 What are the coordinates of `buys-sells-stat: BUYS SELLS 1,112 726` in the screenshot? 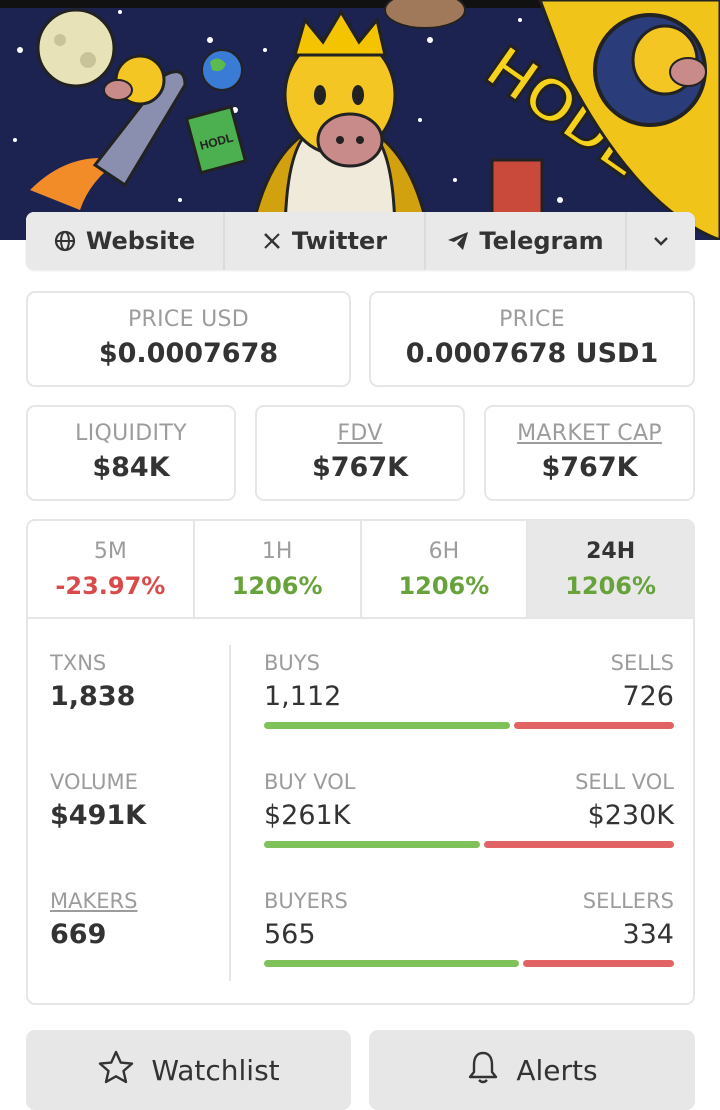 It's located at (469, 690).